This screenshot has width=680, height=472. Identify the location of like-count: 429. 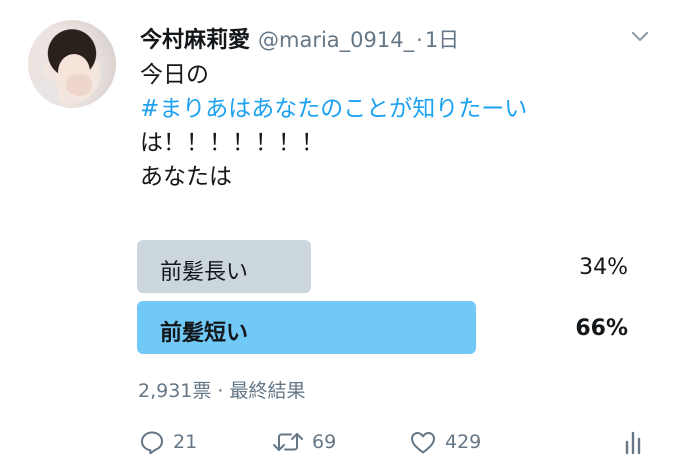
(463, 442).